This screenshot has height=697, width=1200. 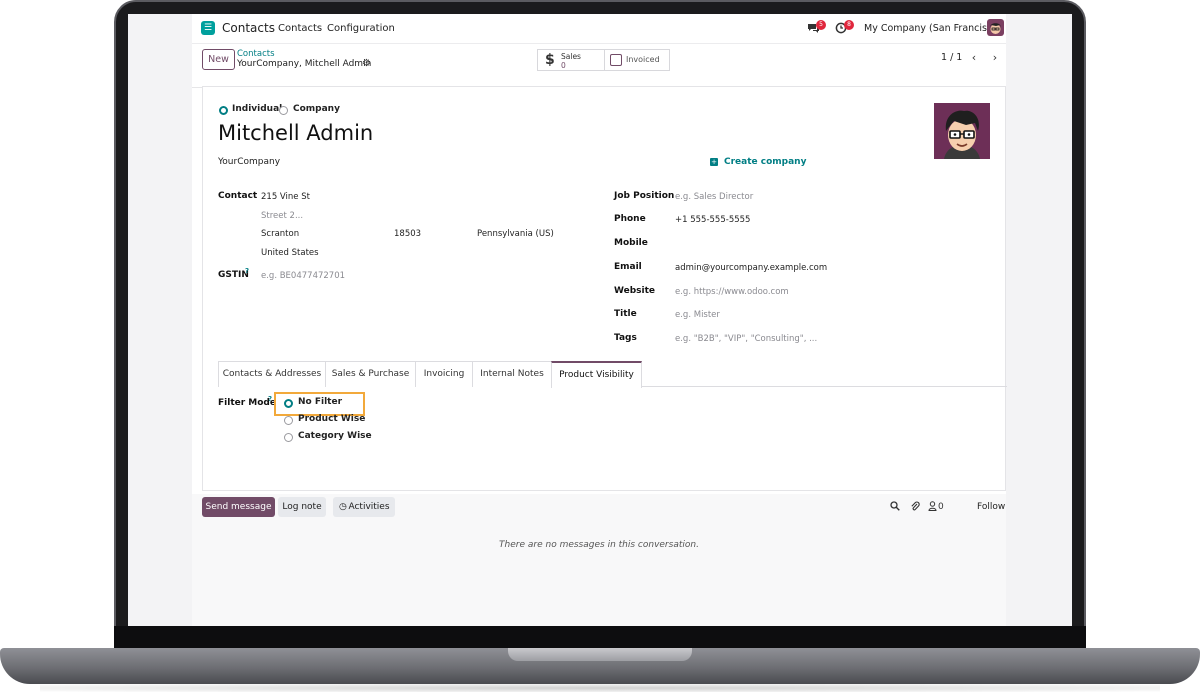 I want to click on contact-photo, so click(x=962, y=131).